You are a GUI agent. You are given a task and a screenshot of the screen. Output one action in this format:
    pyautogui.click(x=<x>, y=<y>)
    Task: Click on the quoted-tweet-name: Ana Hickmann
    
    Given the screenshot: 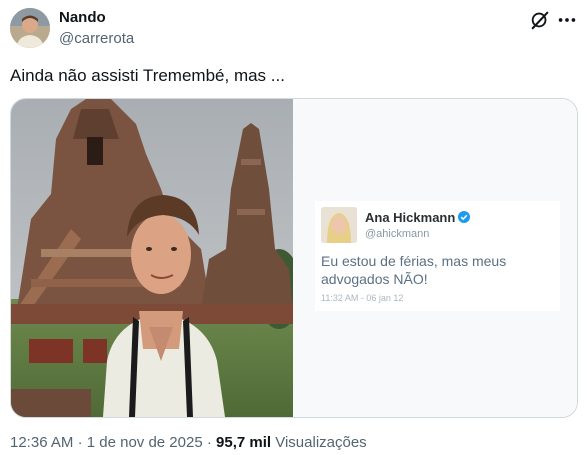 What is the action you would take?
    pyautogui.click(x=410, y=217)
    